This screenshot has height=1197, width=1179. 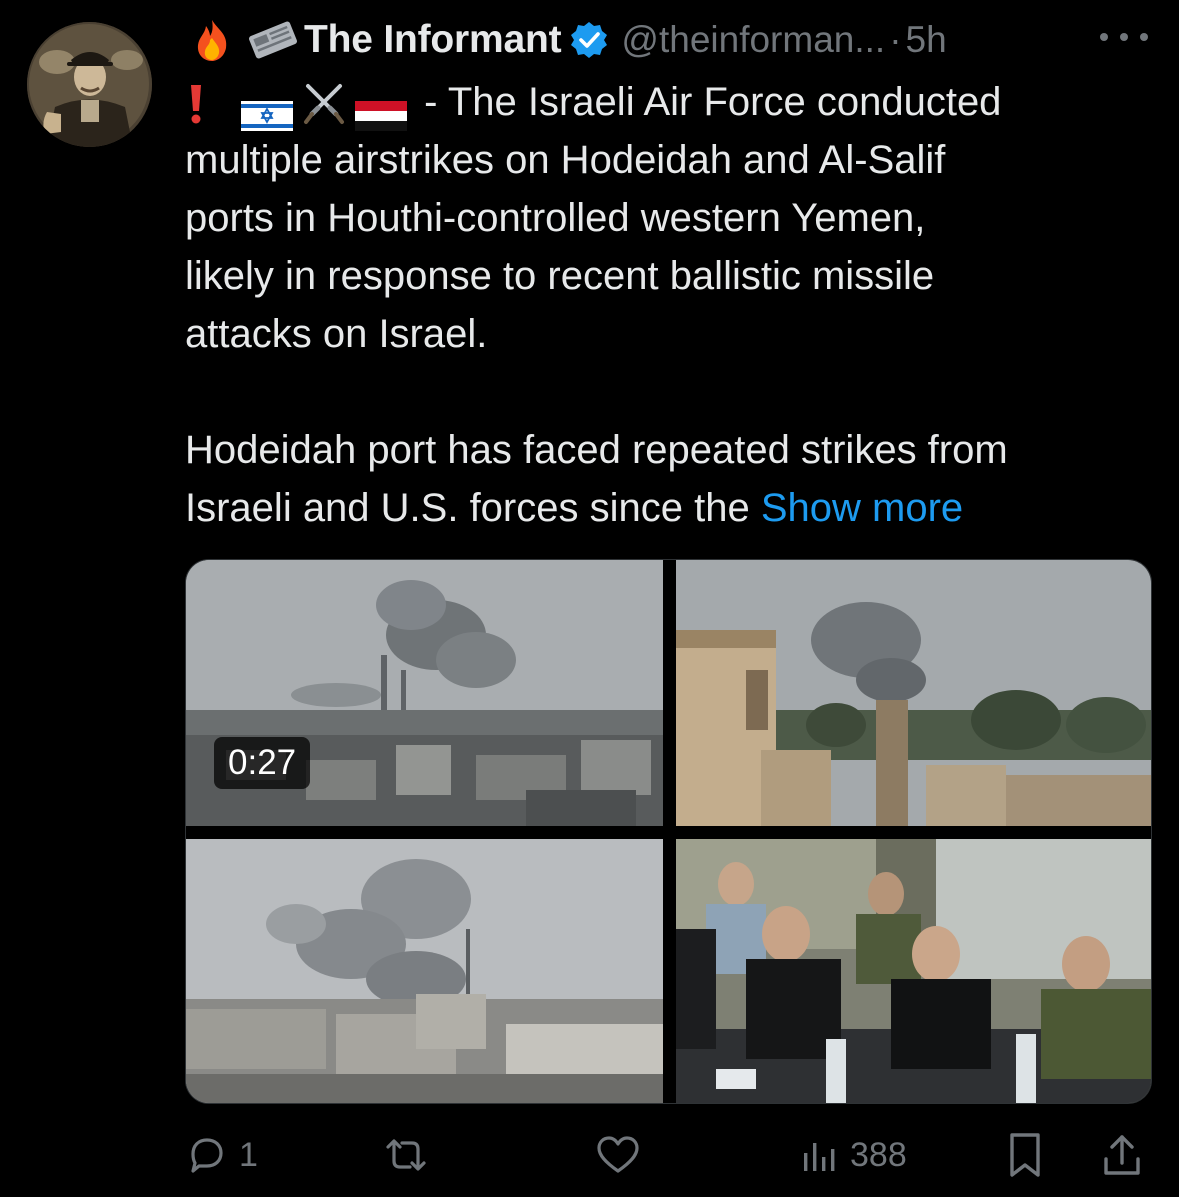 What do you see at coordinates (262, 763) in the screenshot?
I see `video-duration-badge: 0:27` at bounding box center [262, 763].